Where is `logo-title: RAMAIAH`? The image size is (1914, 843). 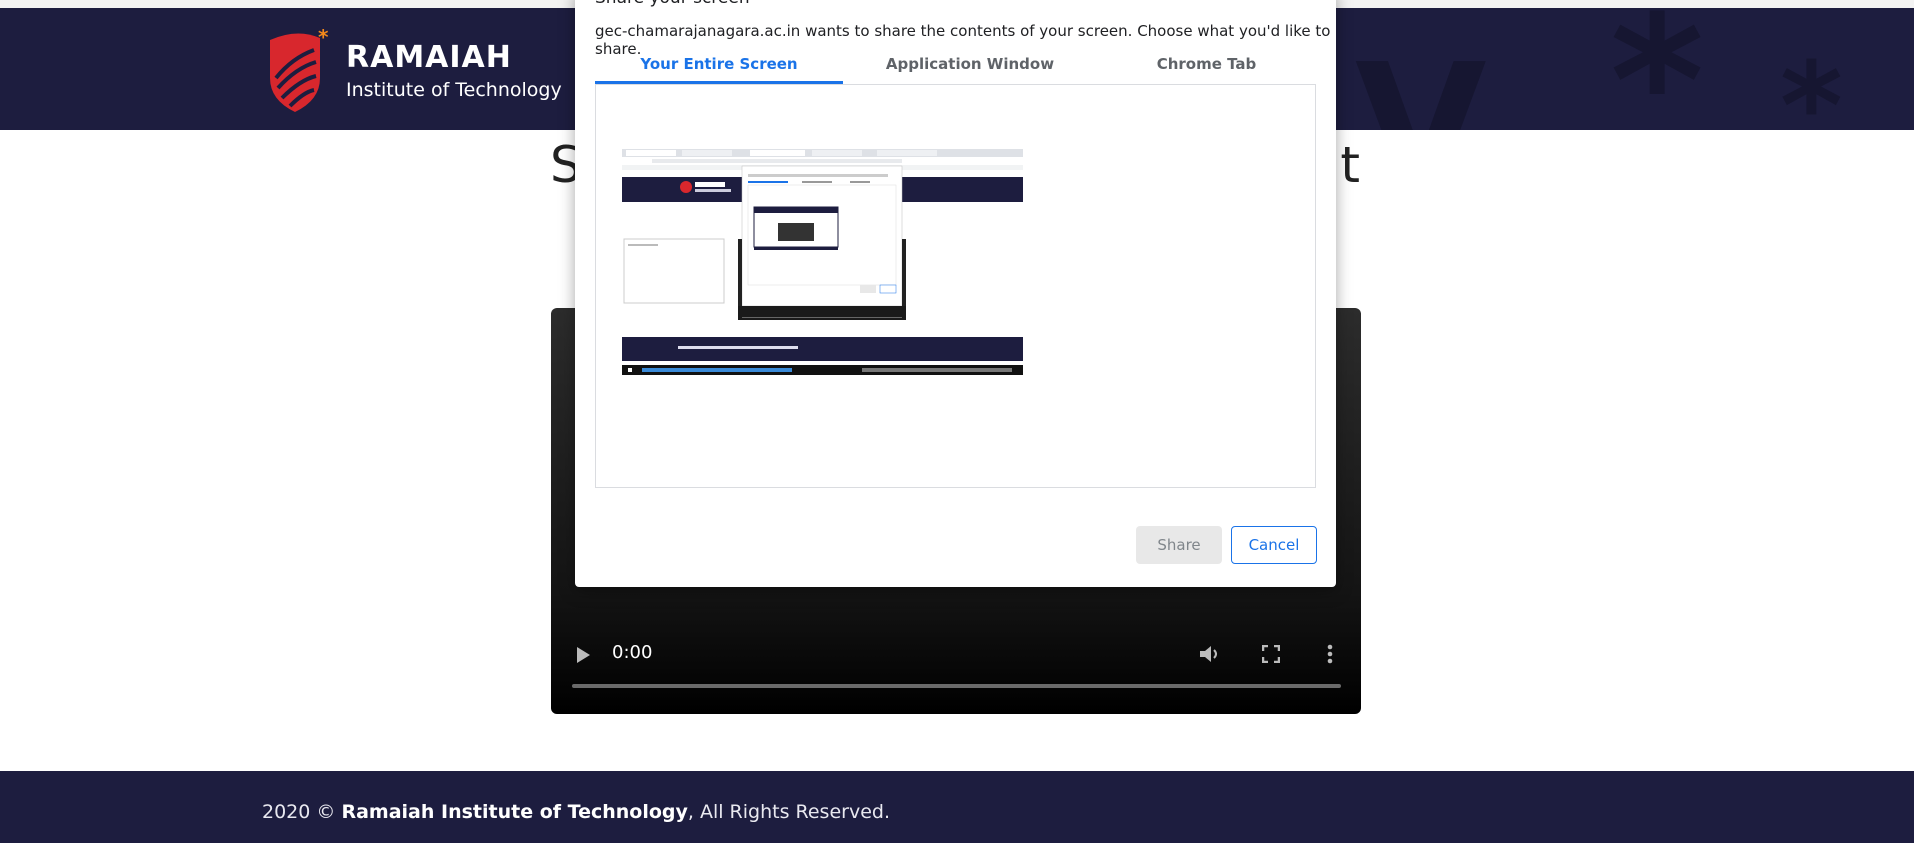 logo-title: RAMAIAH is located at coordinates (429, 57).